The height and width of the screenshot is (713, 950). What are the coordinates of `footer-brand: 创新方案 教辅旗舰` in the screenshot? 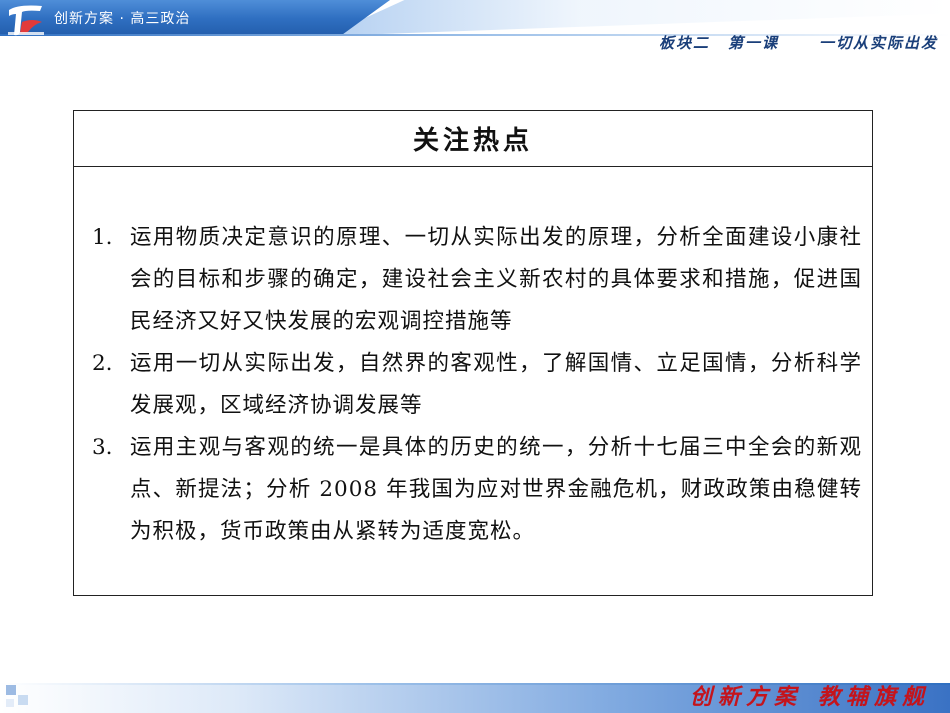 It's located at (810, 695).